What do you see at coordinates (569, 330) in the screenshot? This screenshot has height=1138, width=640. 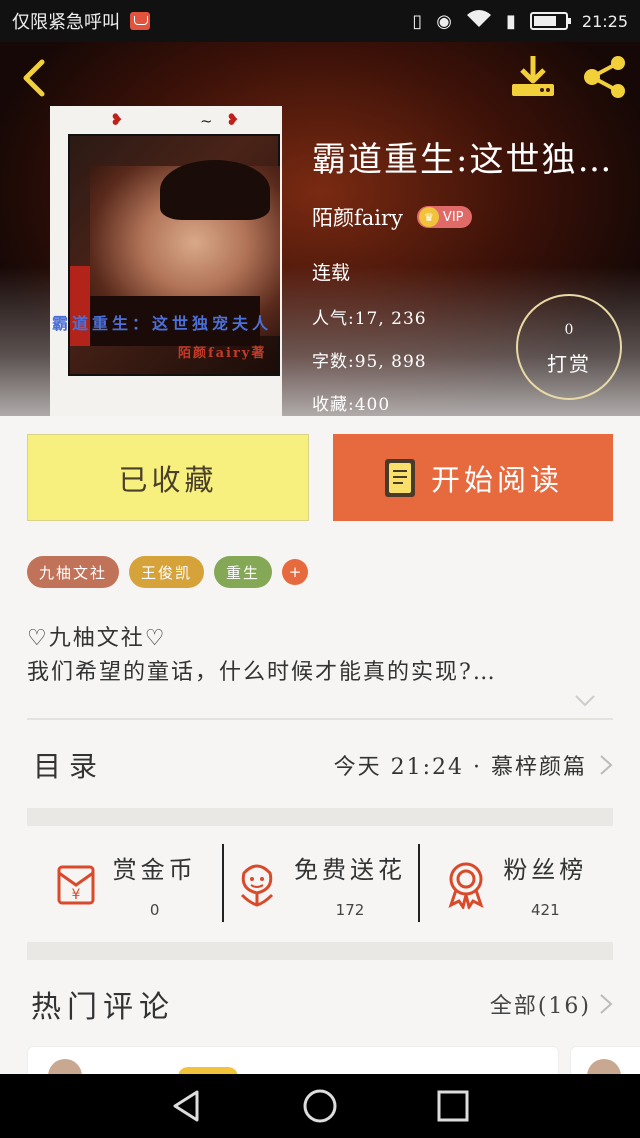 I see `reward-count: 0` at bounding box center [569, 330].